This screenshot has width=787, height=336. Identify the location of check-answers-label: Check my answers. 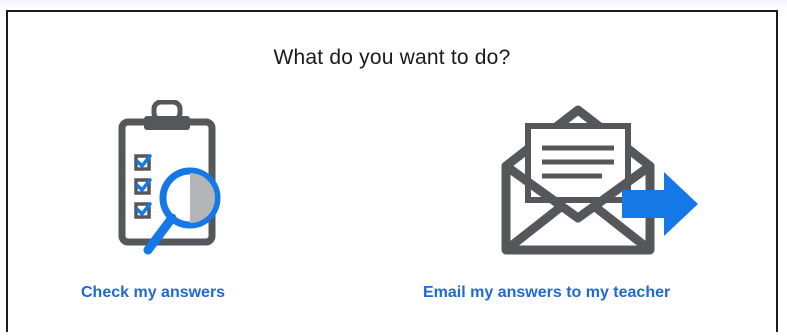
(153, 293).